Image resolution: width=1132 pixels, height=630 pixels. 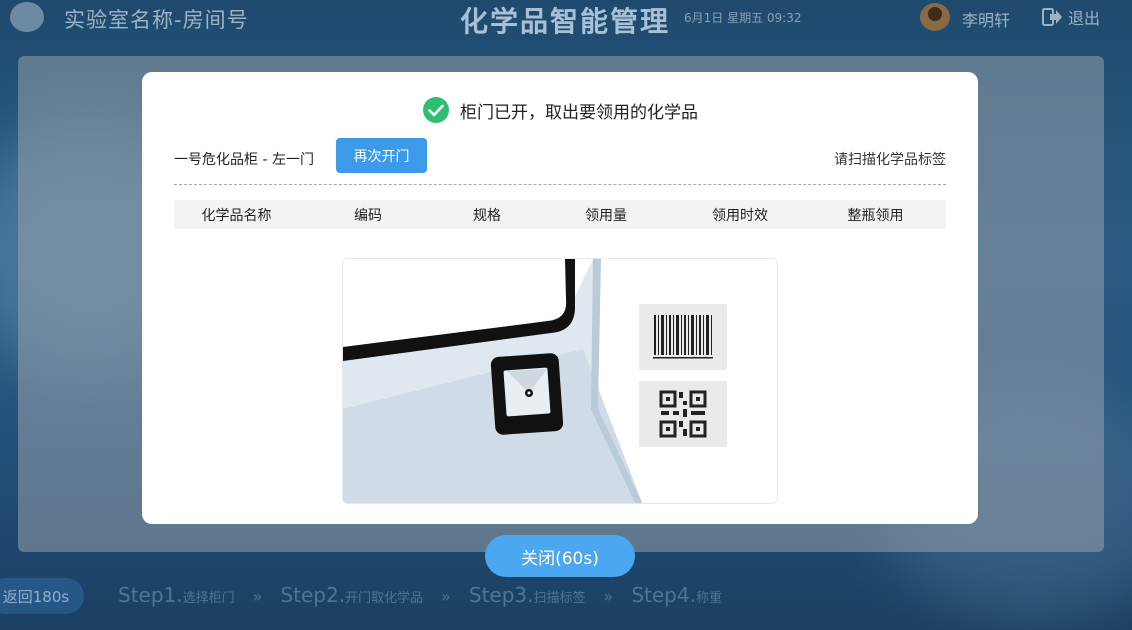 I want to click on qr-code-card, so click(x=683, y=414).